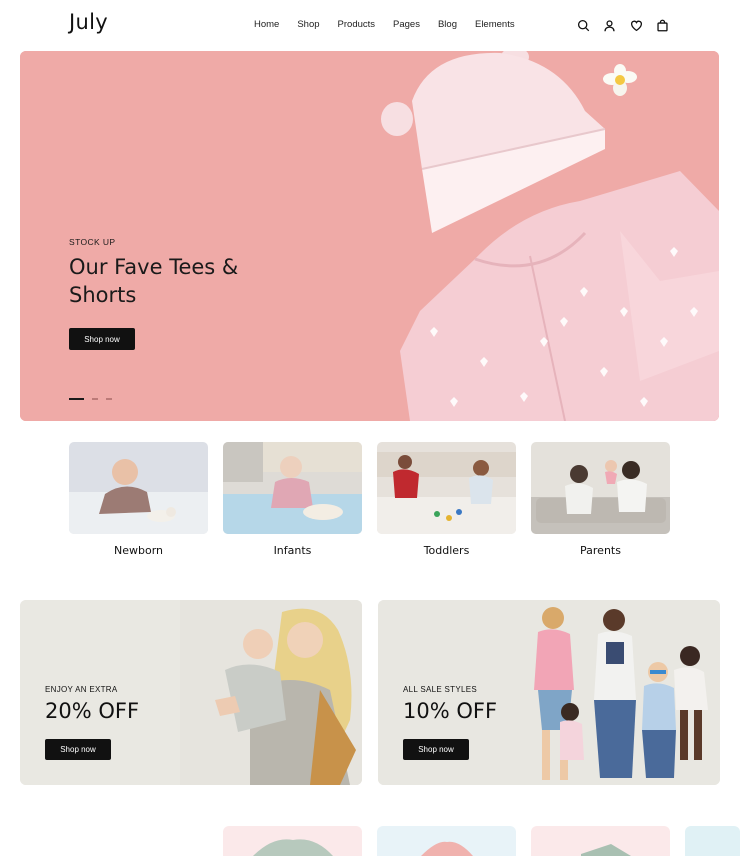 Image resolution: width=740 pixels, height=856 pixels. I want to click on nav-pages: Pages, so click(406, 24).